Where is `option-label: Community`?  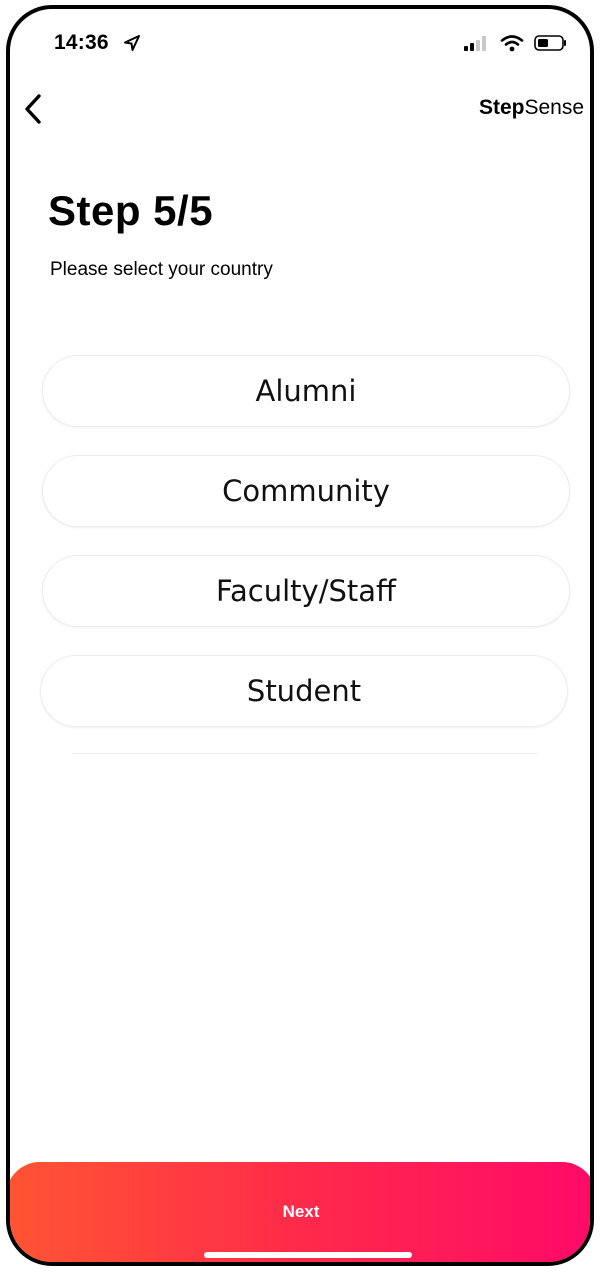
option-label: Community is located at coordinates (306, 491).